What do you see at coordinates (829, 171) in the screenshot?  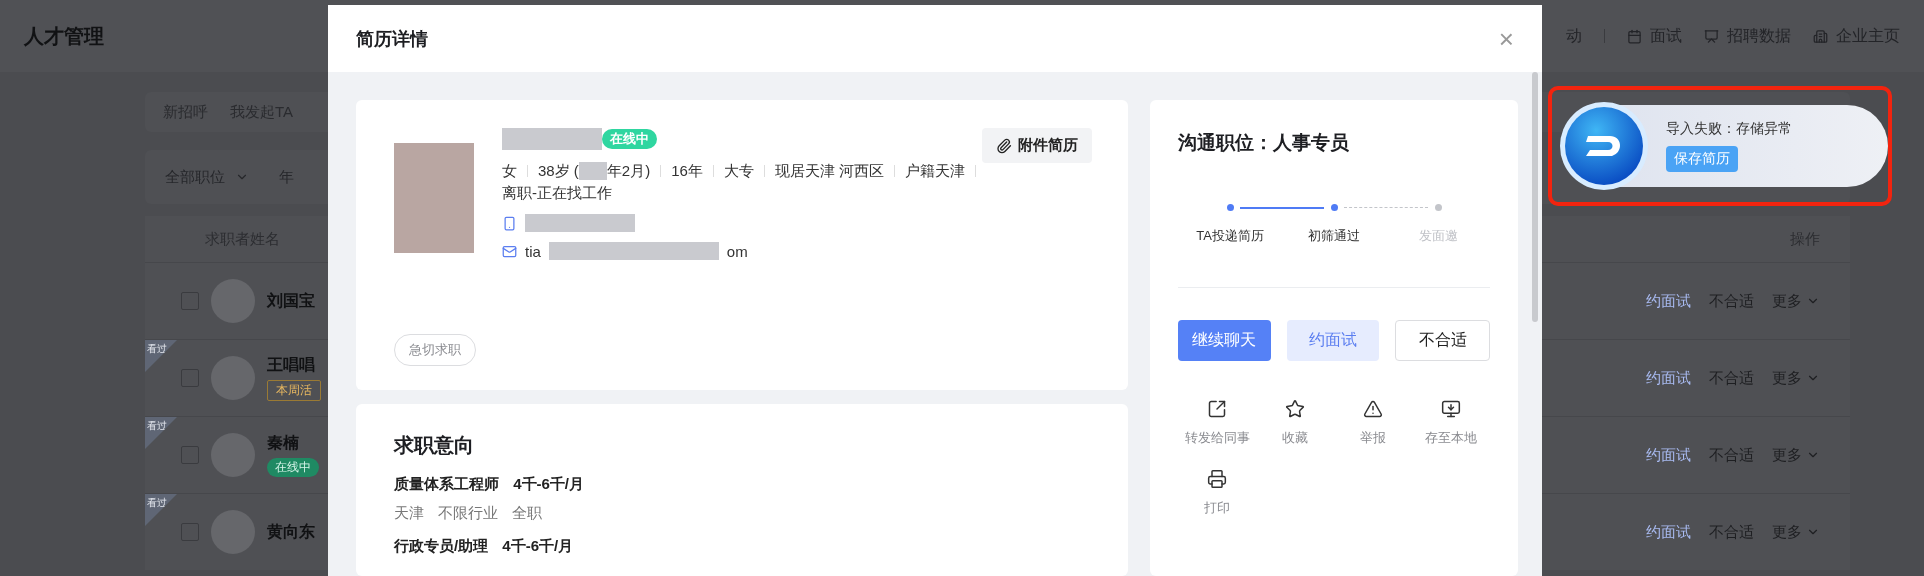 I see `info-text: 现居天津 河西区` at bounding box center [829, 171].